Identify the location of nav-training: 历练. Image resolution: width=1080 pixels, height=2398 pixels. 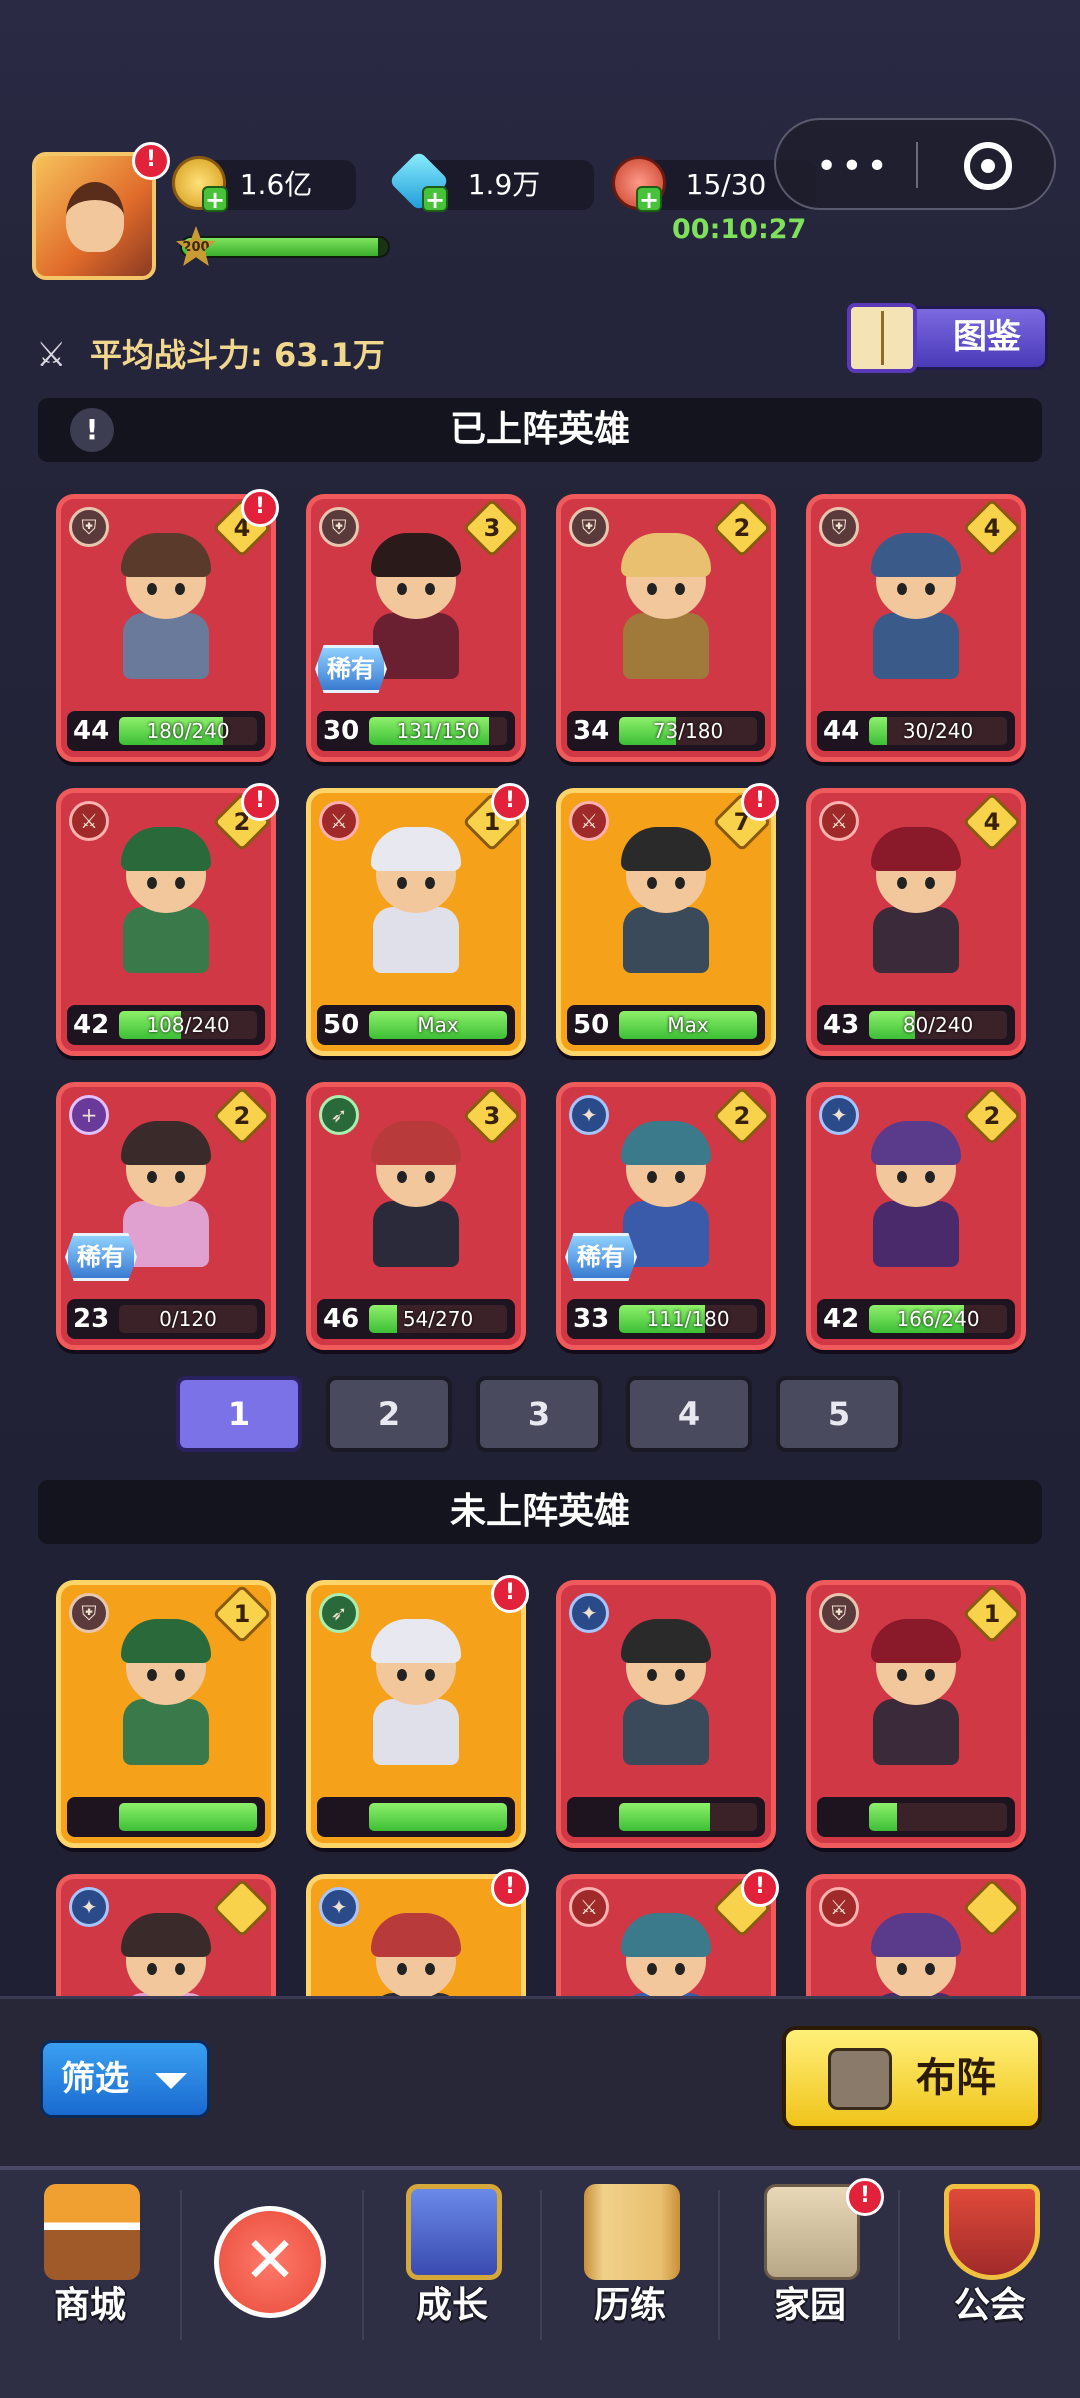
(630, 2284).